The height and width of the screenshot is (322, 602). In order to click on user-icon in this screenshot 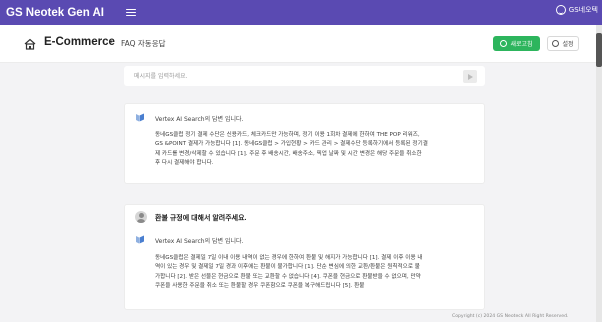, I will do `click(560, 10)`.